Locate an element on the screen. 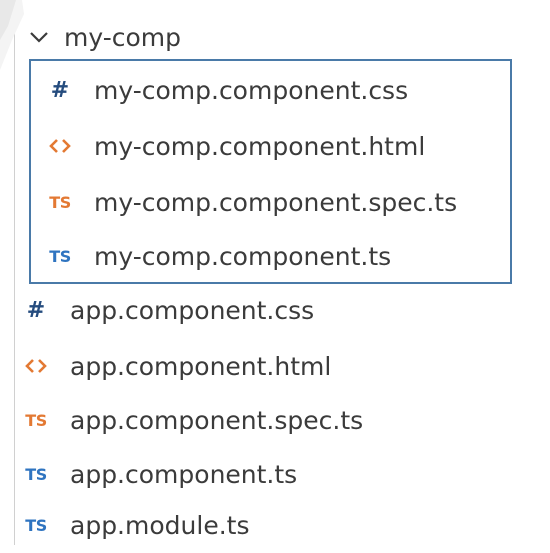 This screenshot has width=550, height=553. file-row-app-css: # app.component.css is located at coordinates (168, 310).